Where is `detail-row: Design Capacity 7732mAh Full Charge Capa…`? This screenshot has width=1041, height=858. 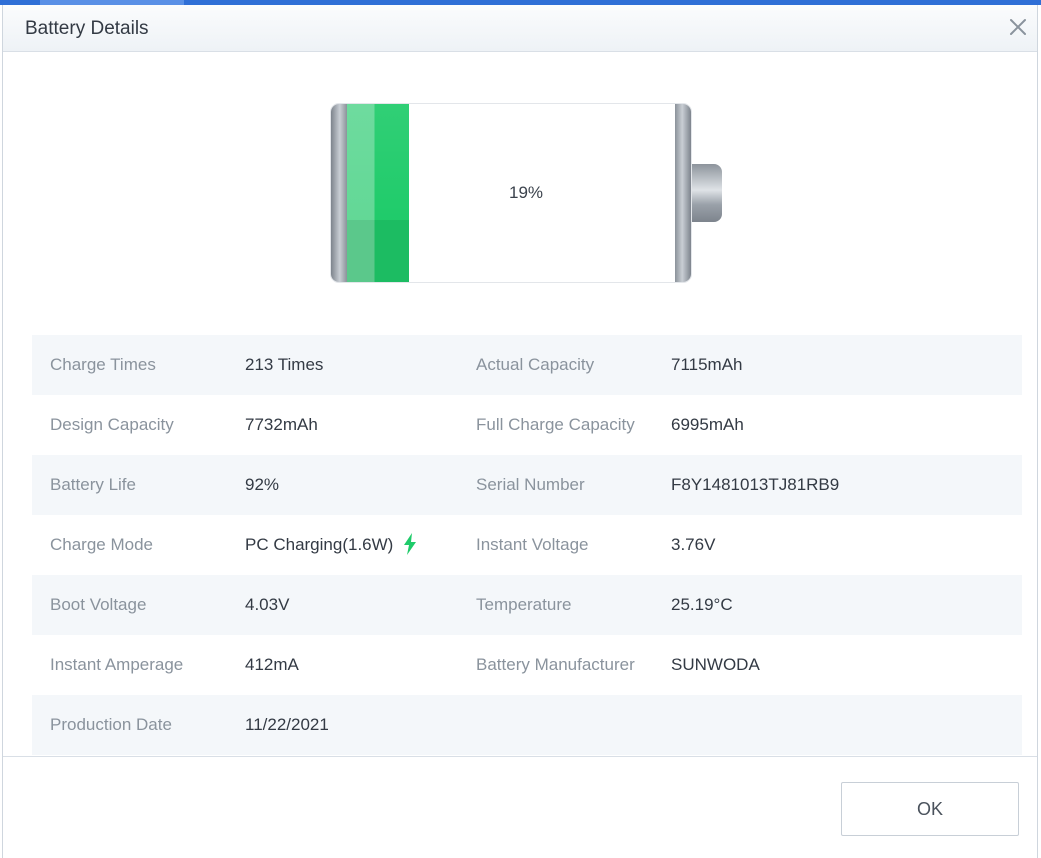 detail-row: Design Capacity 7732mAh Full Charge Capa… is located at coordinates (527, 425).